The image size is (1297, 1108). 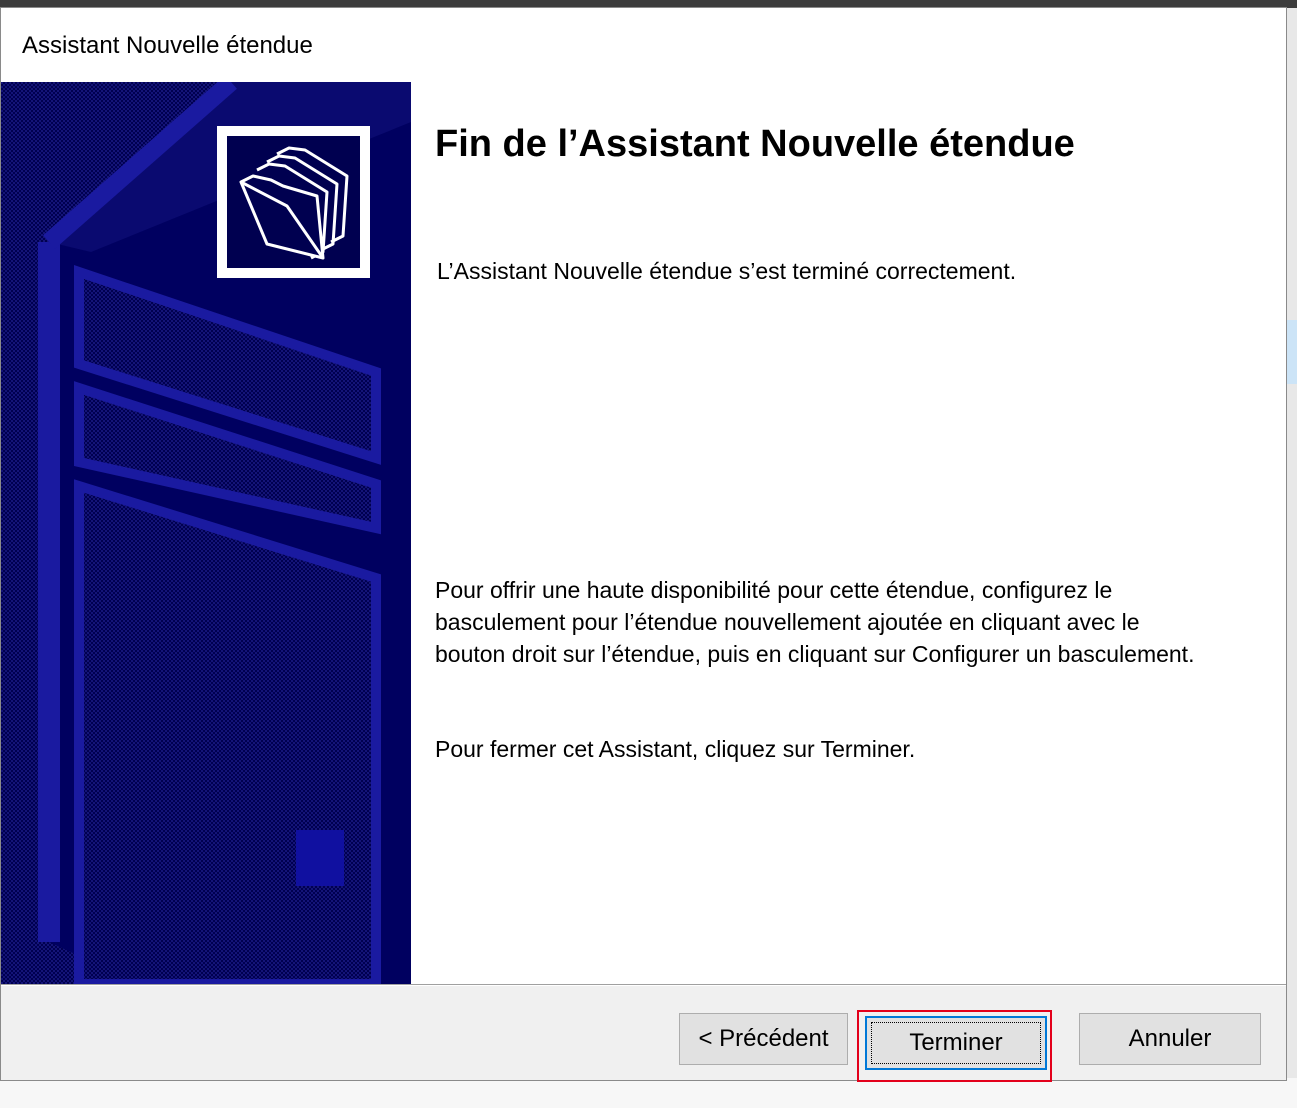 I want to click on finish-button: Terminer, so click(x=956, y=1043).